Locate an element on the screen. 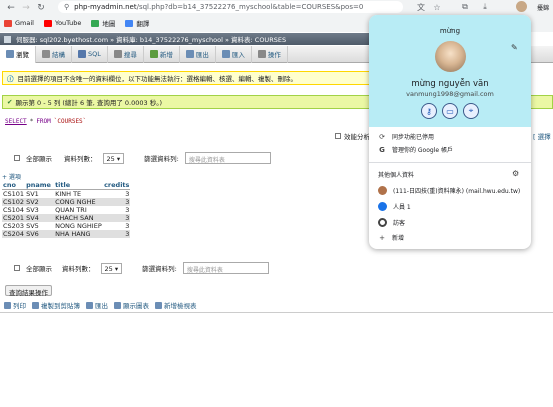  insert-icon is located at coordinates (153, 54).